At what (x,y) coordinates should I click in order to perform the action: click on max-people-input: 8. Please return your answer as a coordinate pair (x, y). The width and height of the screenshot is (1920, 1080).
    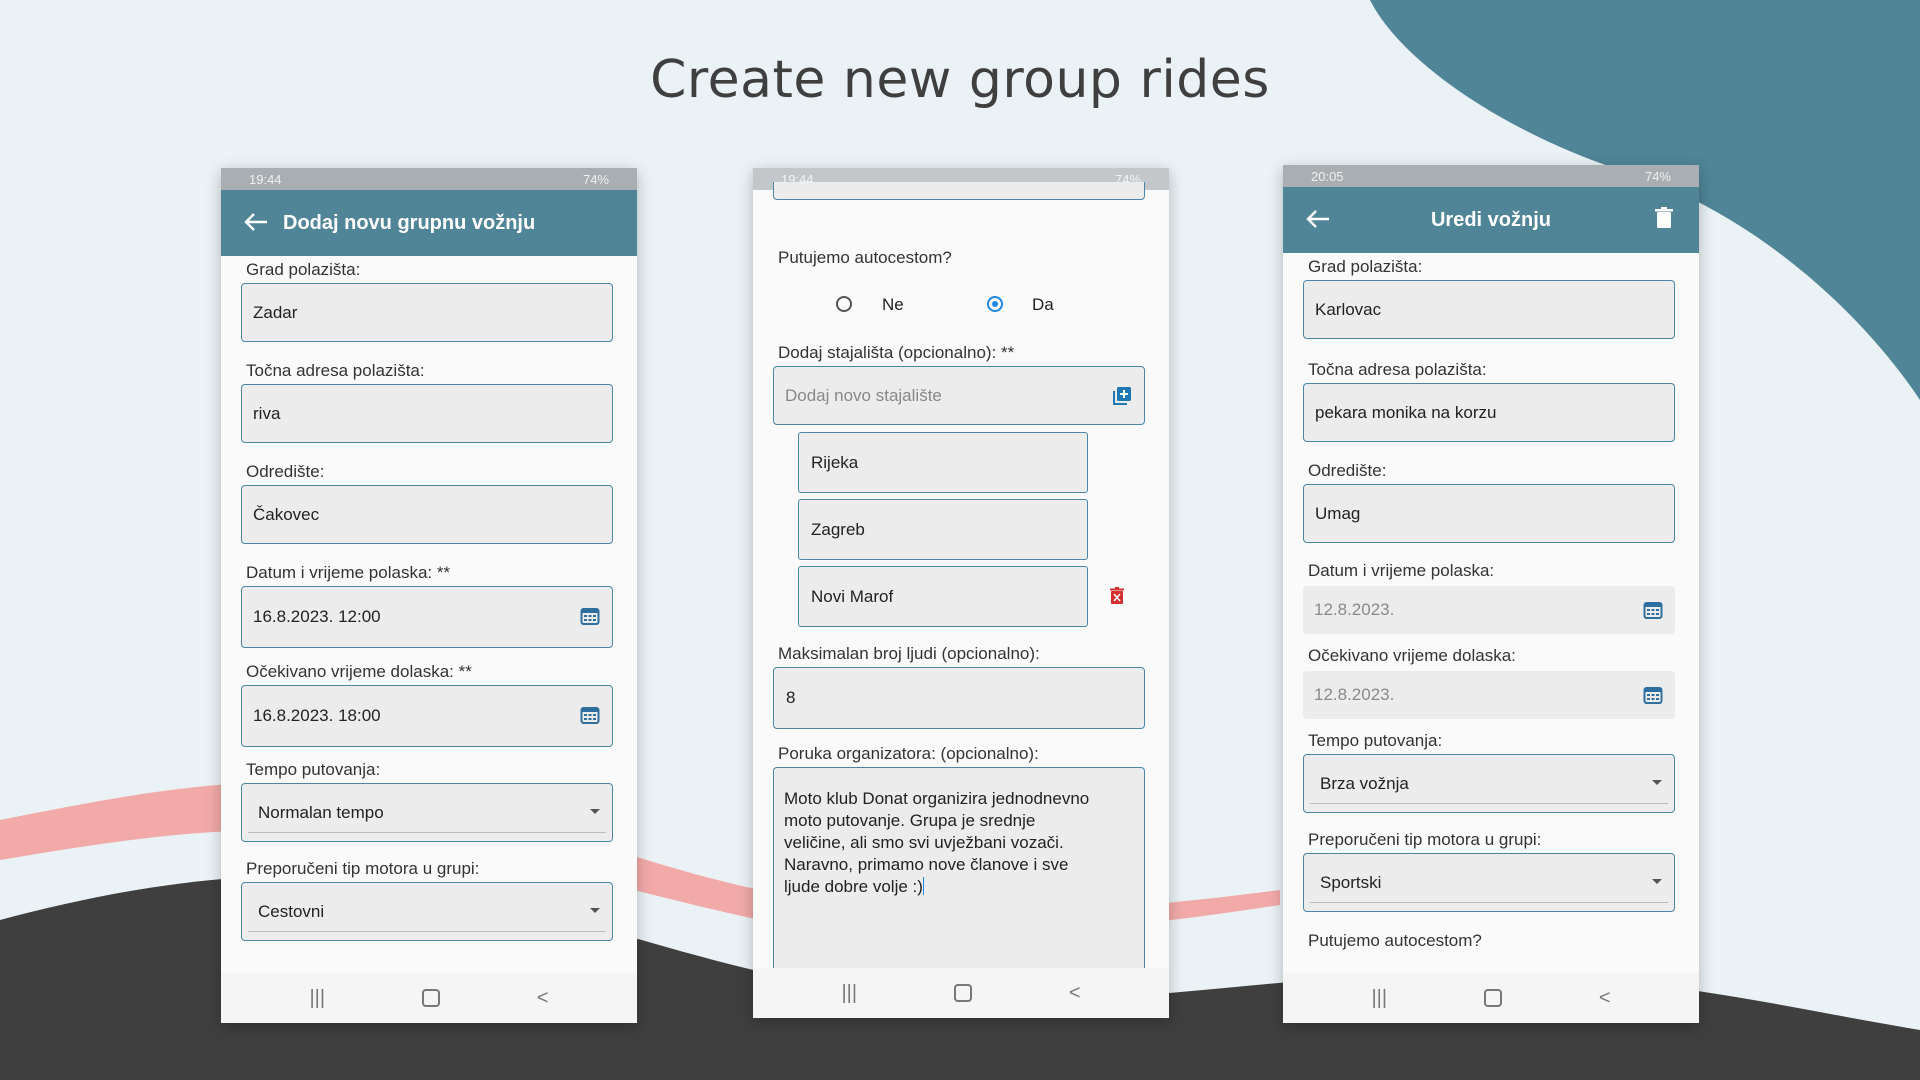
    Looking at the image, I should click on (959, 698).